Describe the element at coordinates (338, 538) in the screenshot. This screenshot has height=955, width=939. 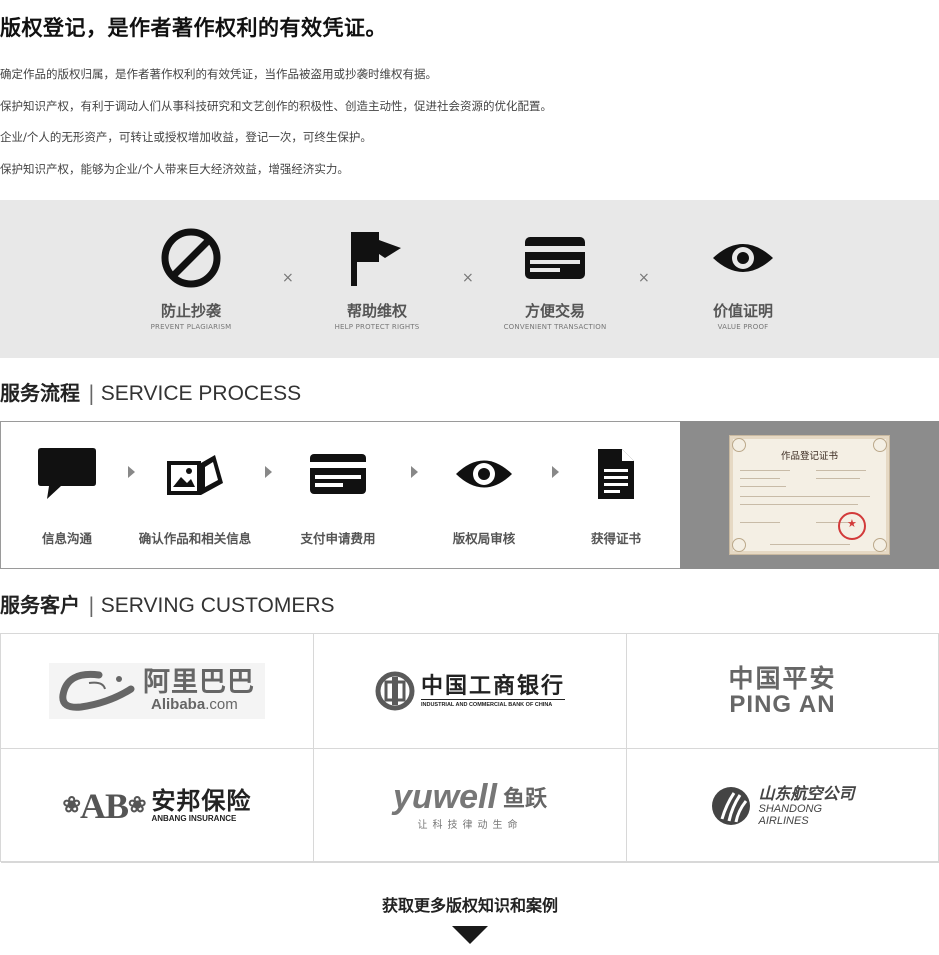
I see `step-label: 支付申请费用` at that location.